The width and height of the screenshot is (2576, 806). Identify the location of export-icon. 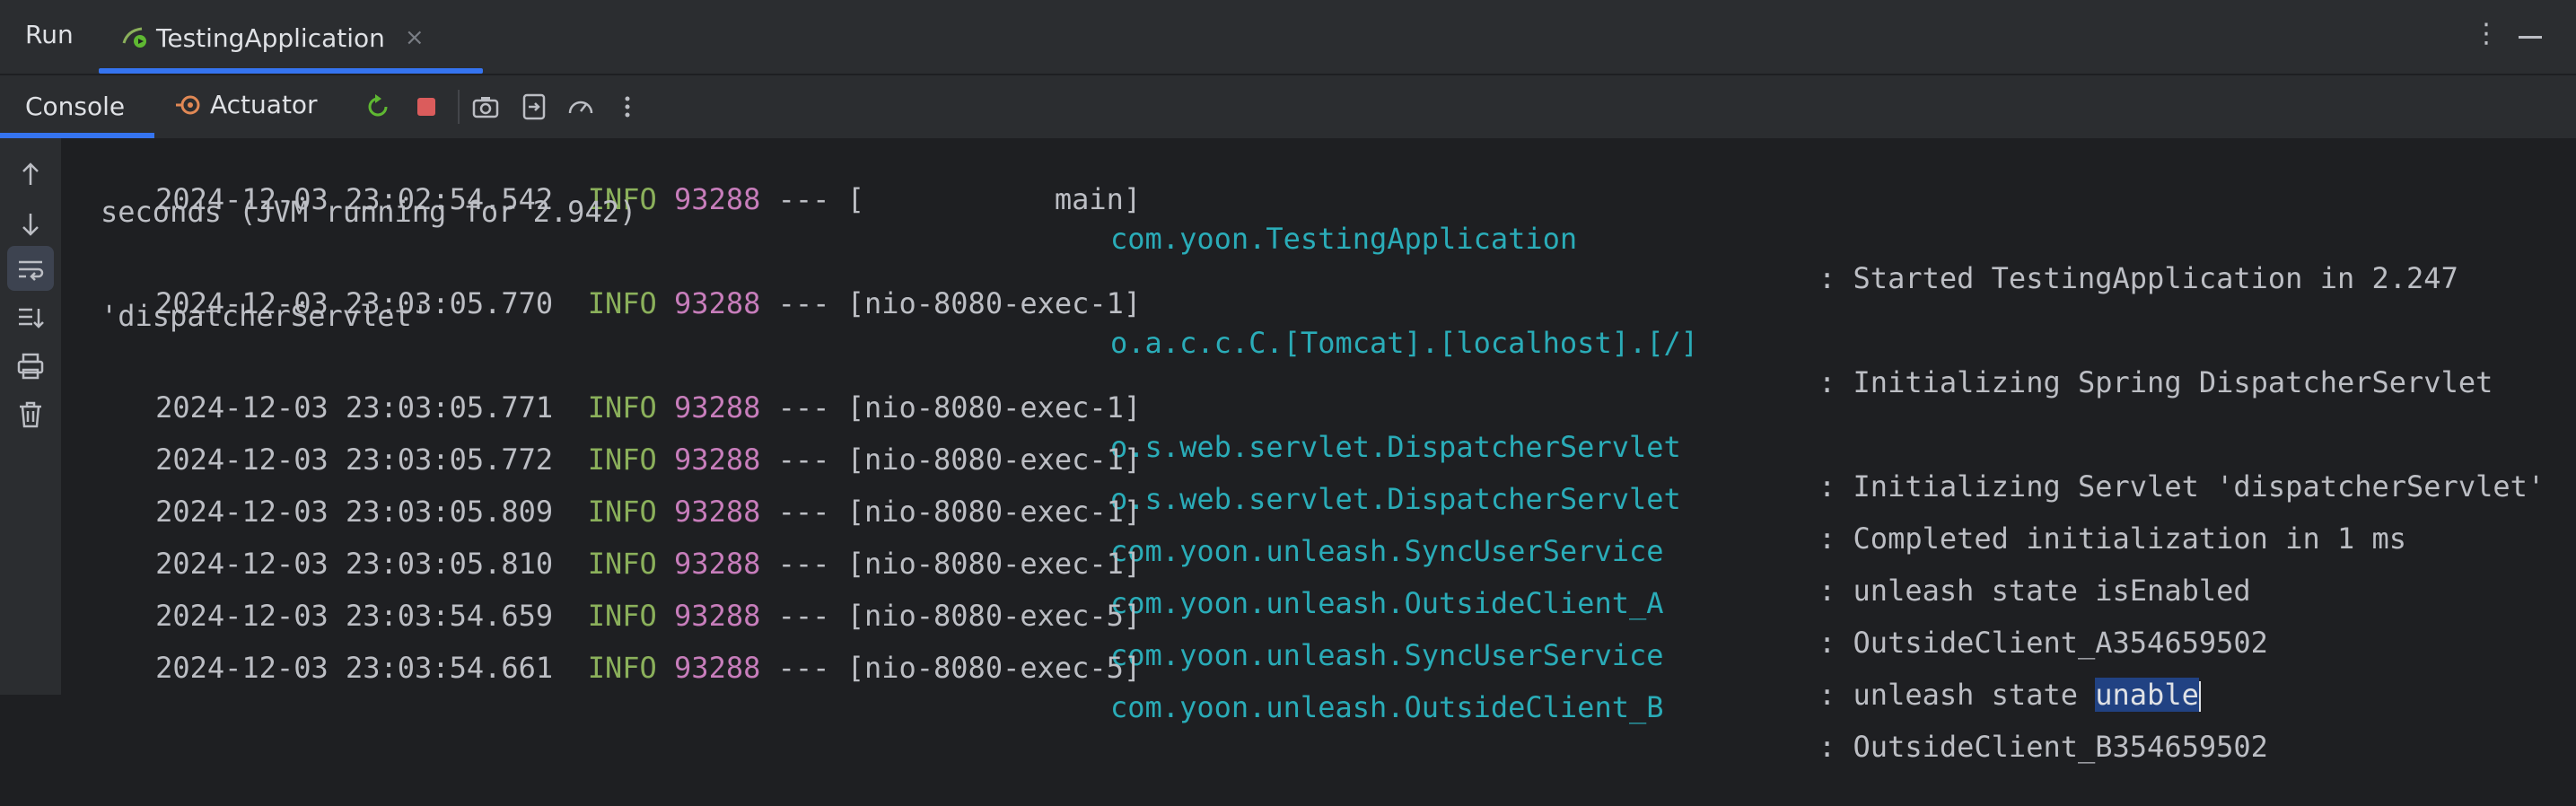
(534, 107).